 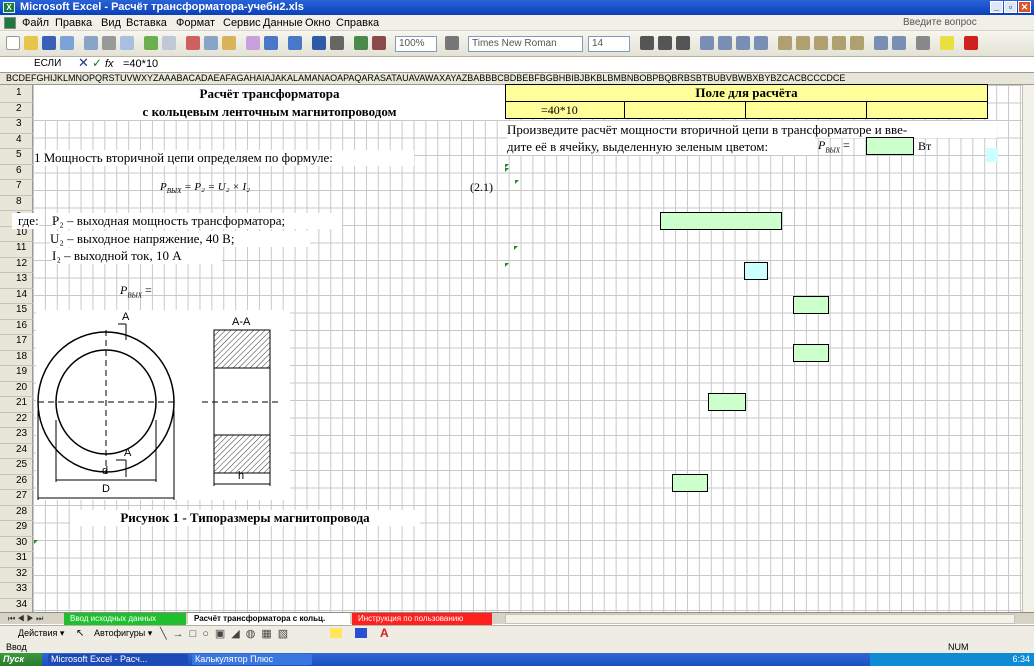 What do you see at coordinates (821, 43) in the screenshot?
I see `comma-icon` at bounding box center [821, 43].